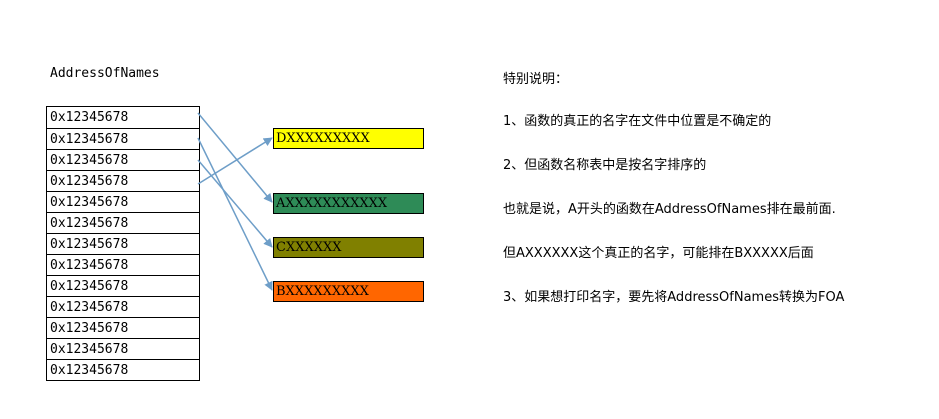  What do you see at coordinates (669, 209) in the screenshot?
I see `note-item: 也就是说，A开头的函数在AddressOfNames排在最前面.` at bounding box center [669, 209].